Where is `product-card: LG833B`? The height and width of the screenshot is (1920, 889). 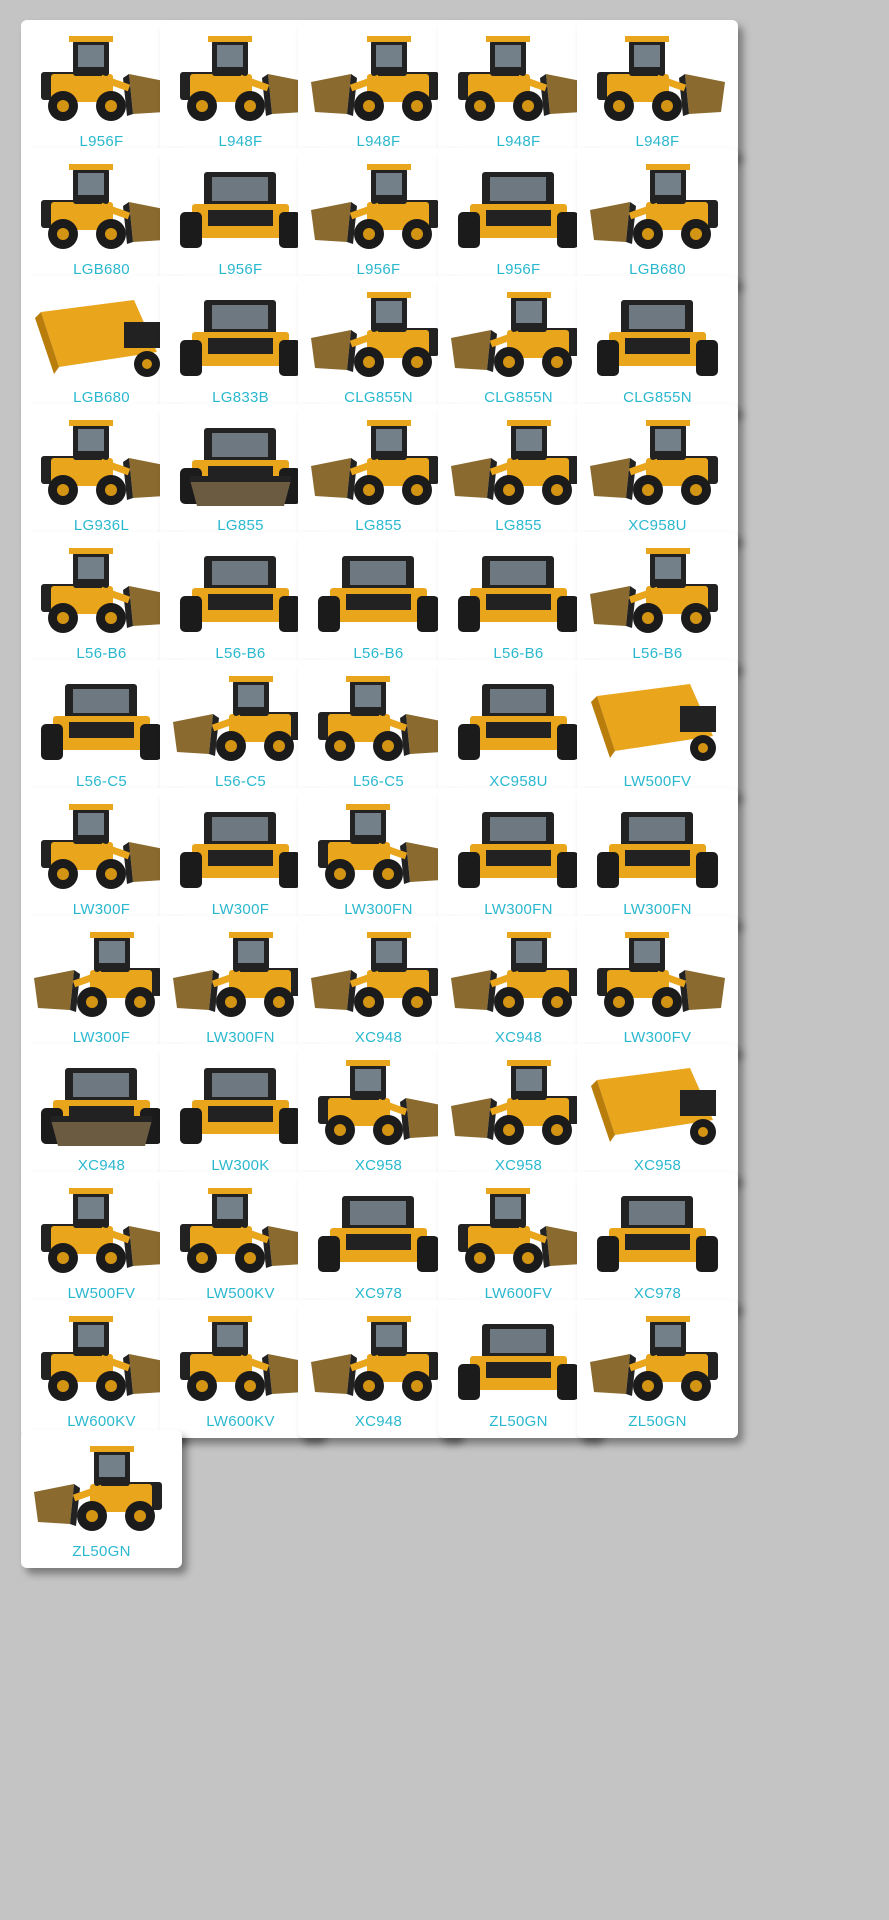
product-card: LG833B is located at coordinates (240, 345).